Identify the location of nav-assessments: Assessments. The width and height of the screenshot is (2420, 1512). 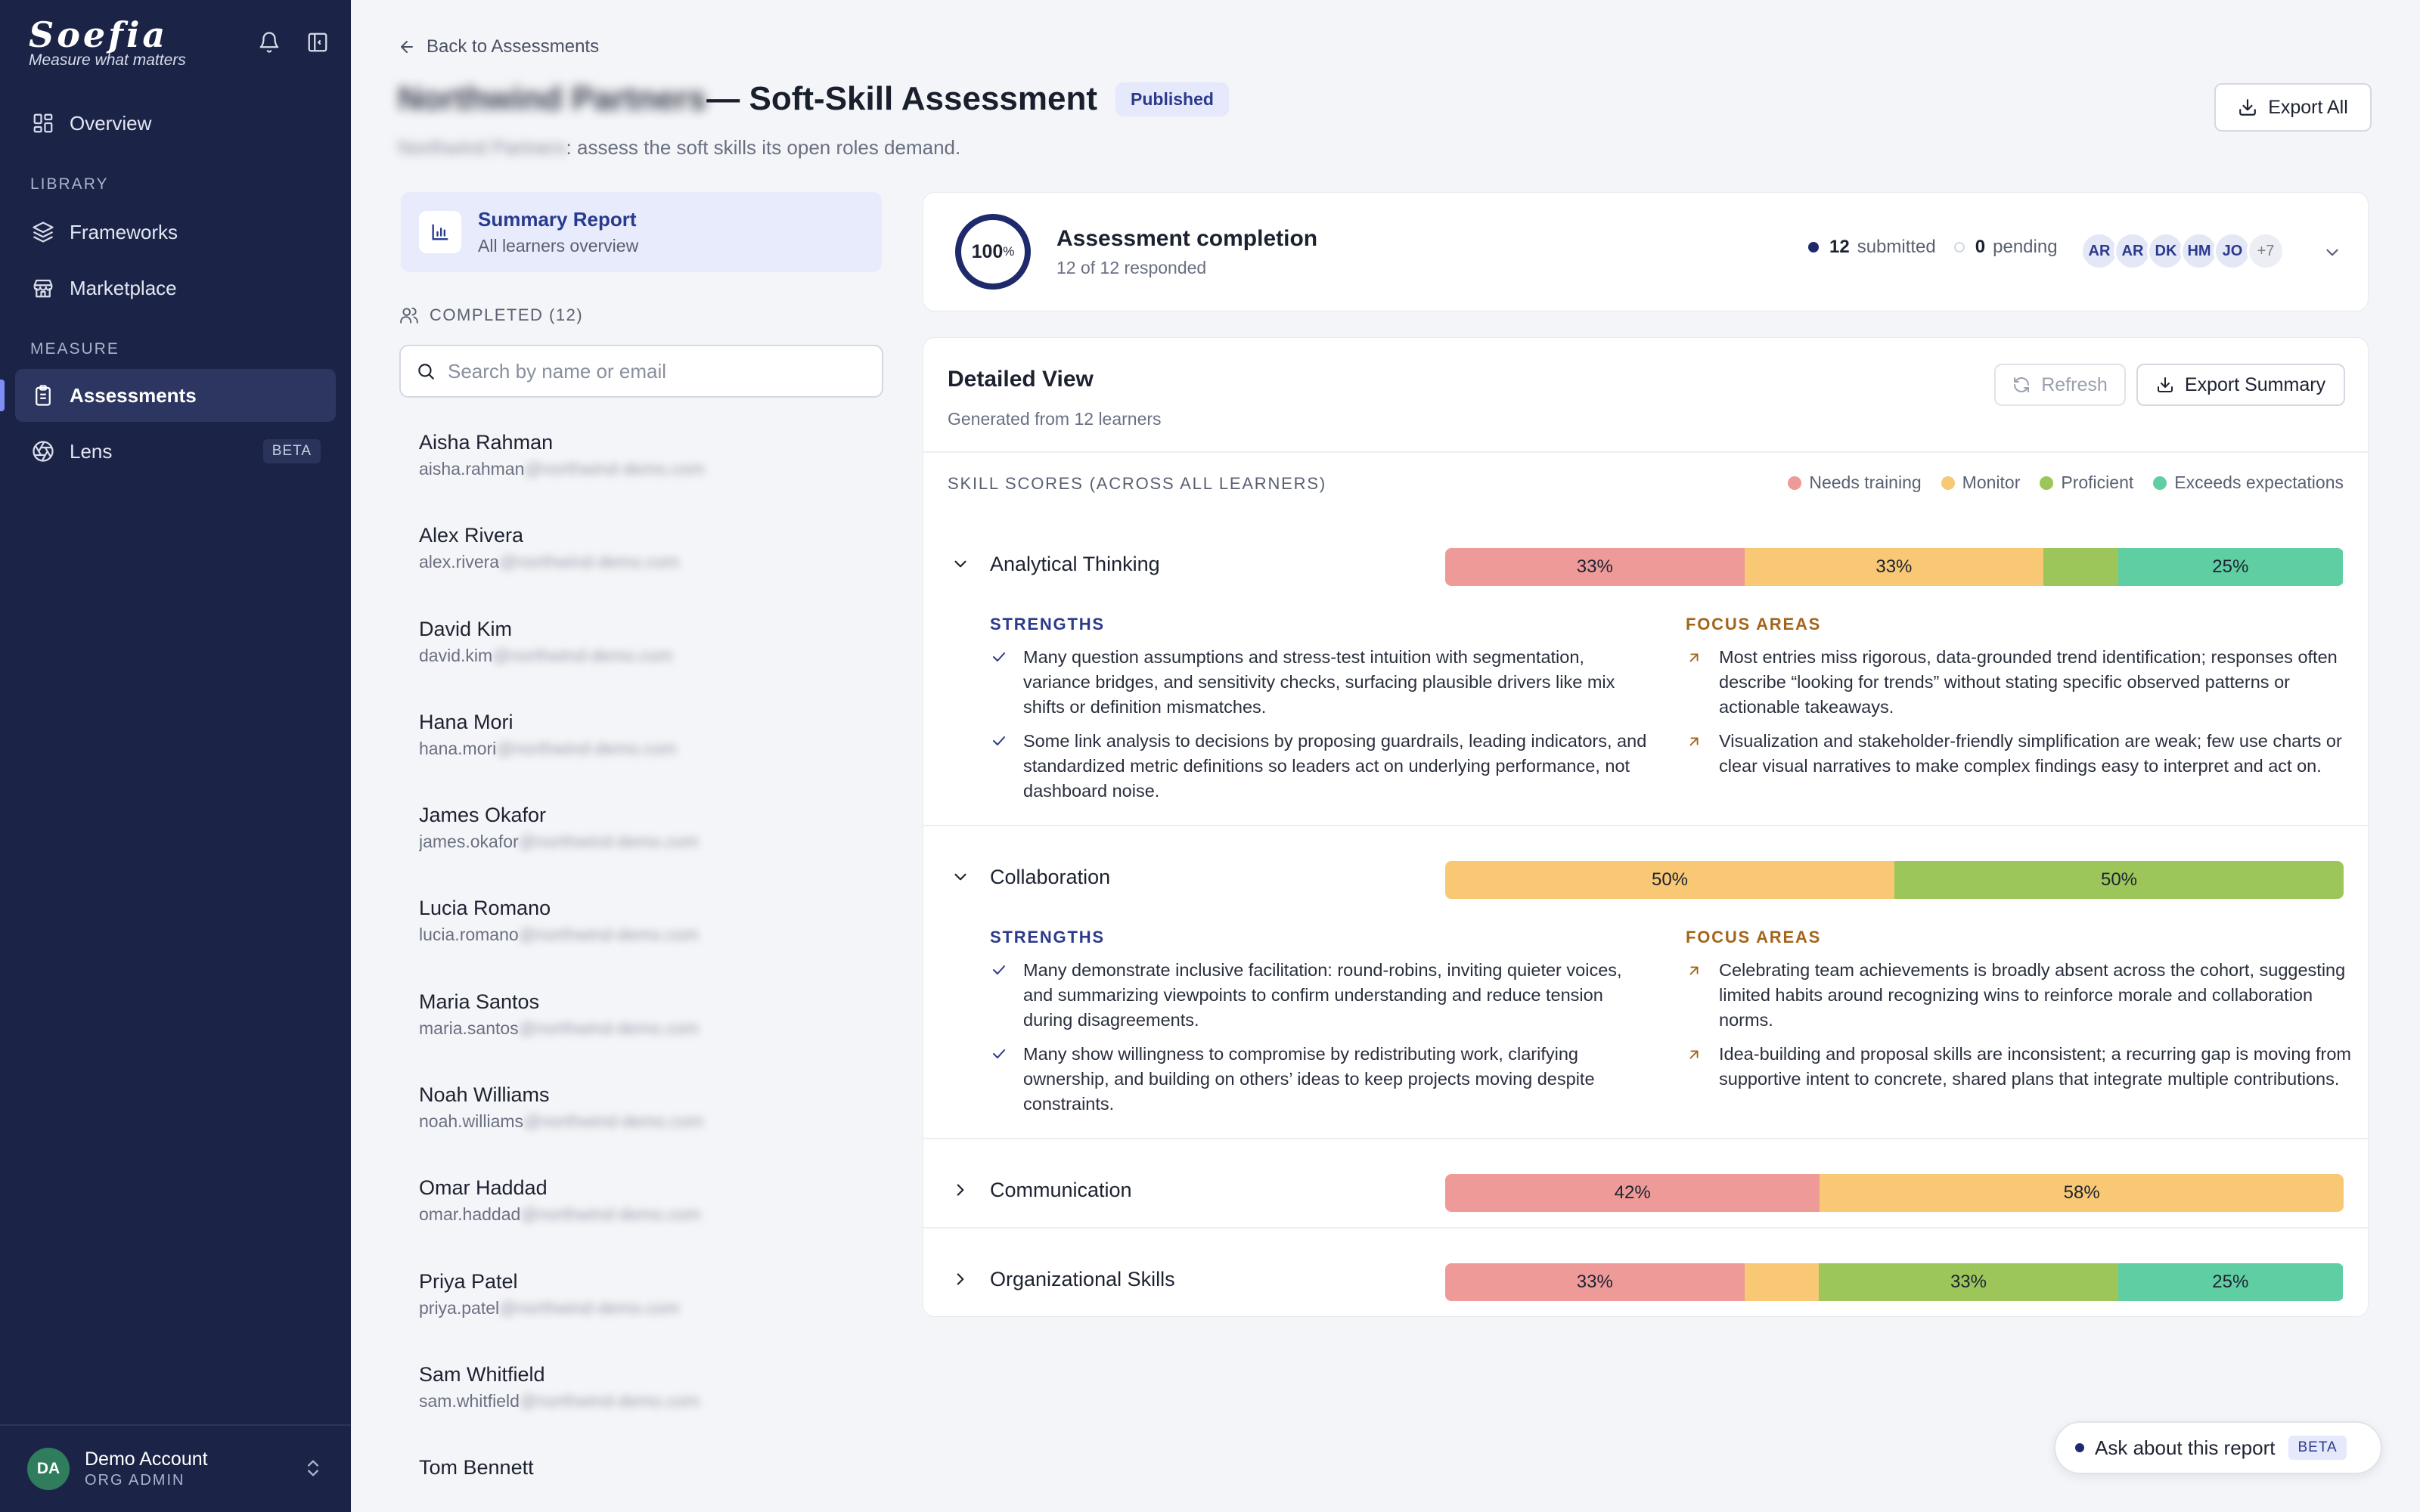
(168, 395).